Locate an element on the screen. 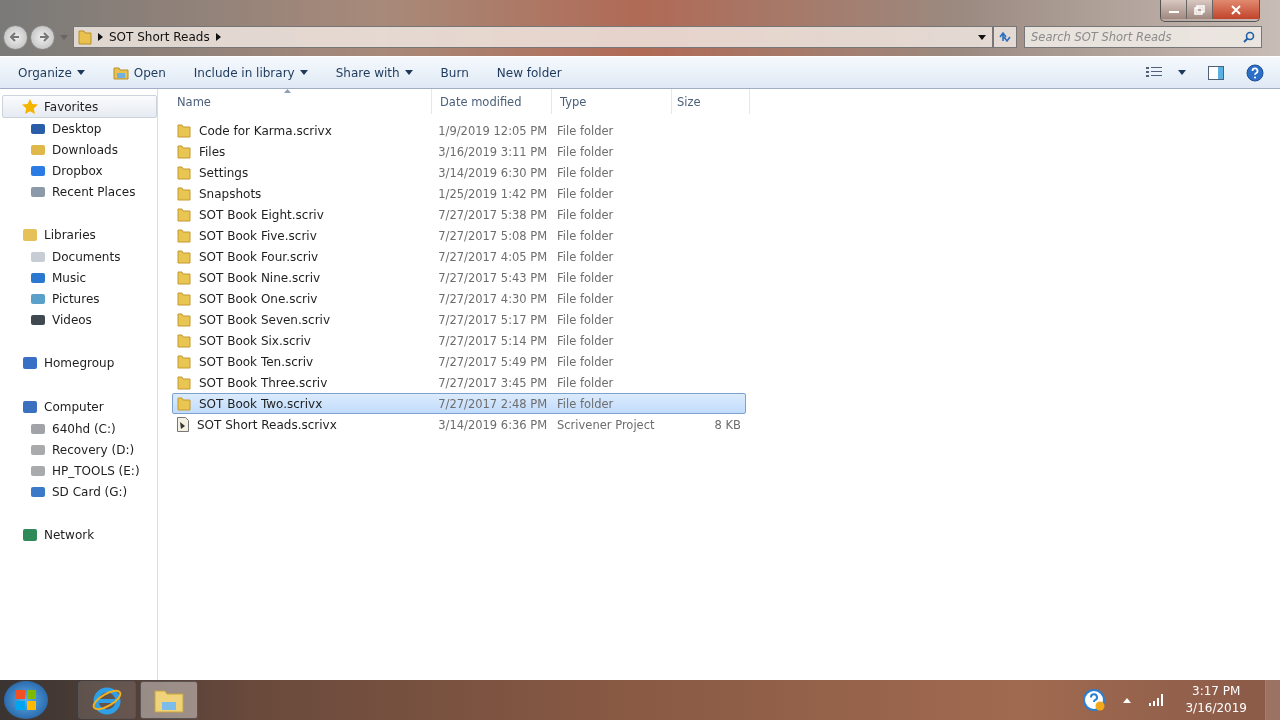 This screenshot has height=720, width=1280. file-row: SOT Short Reads.scrivx 3/14/2019 6:36 PM Scrivener Project 8 KB is located at coordinates (459, 424).